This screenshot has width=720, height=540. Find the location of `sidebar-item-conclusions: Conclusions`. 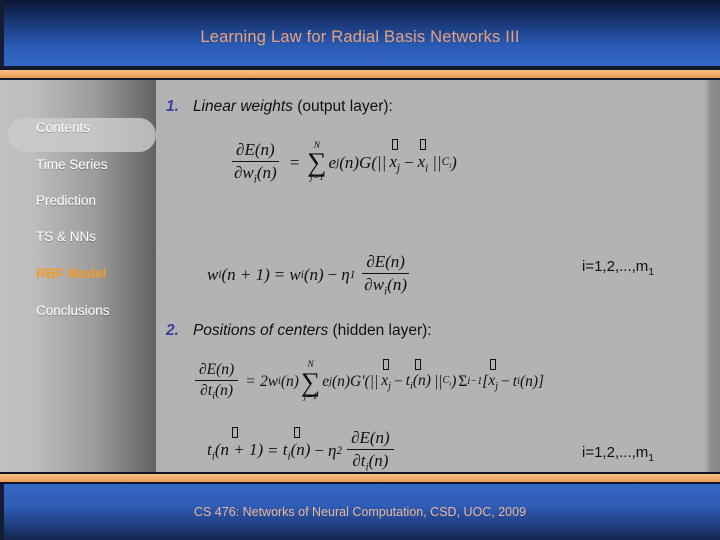

sidebar-item-conclusions: Conclusions is located at coordinates (78, 311).